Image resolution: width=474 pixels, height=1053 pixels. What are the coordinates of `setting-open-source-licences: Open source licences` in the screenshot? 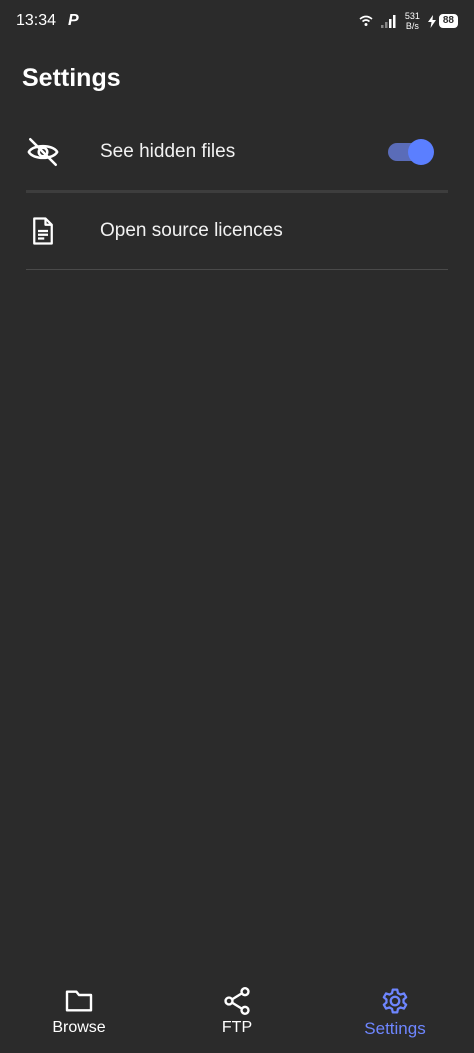 It's located at (237, 231).